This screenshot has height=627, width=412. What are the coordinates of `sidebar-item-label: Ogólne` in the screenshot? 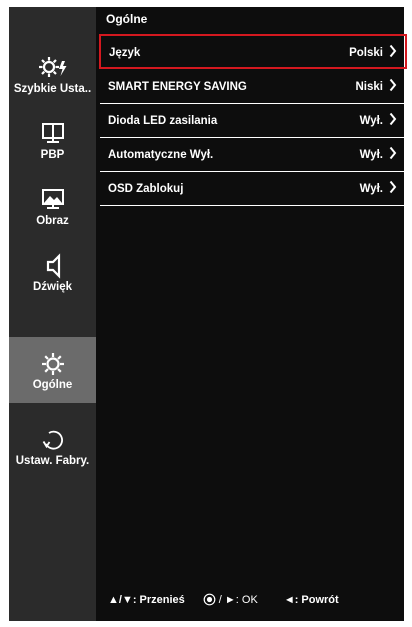 It's located at (52, 385).